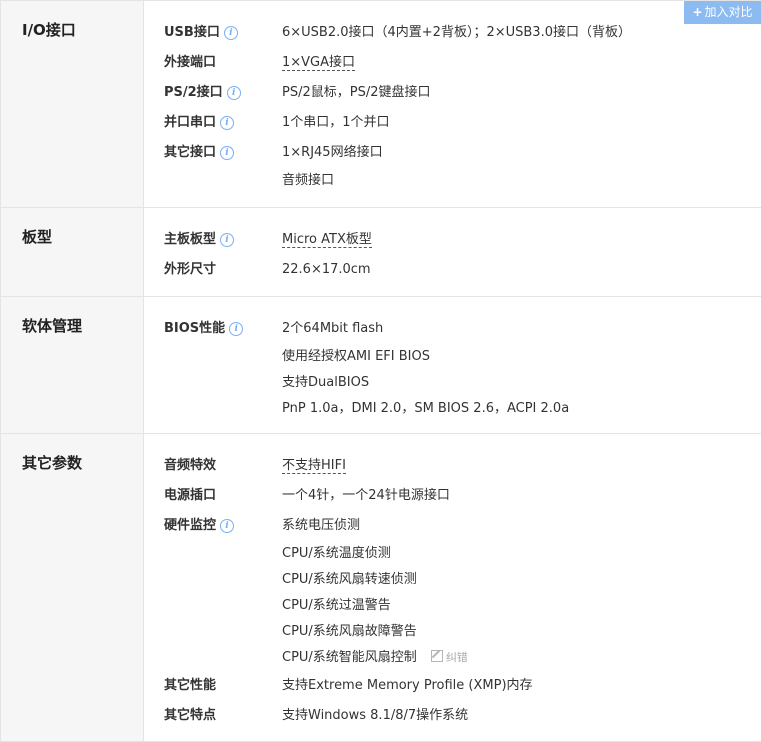 The height and width of the screenshot is (742, 761). I want to click on spec-value-features: 支持Windows 8.1/8/7操作系统, so click(375, 715).